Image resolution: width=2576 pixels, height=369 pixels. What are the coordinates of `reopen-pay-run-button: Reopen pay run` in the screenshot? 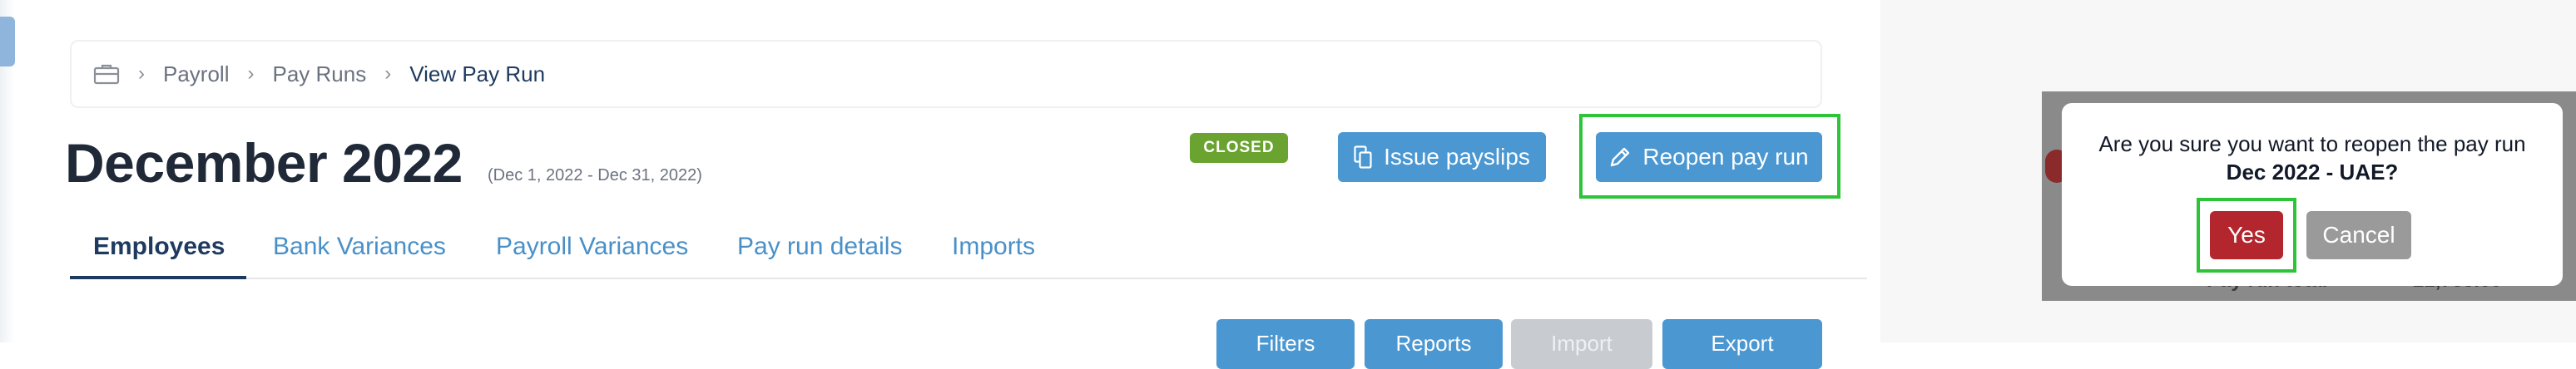 It's located at (1709, 157).